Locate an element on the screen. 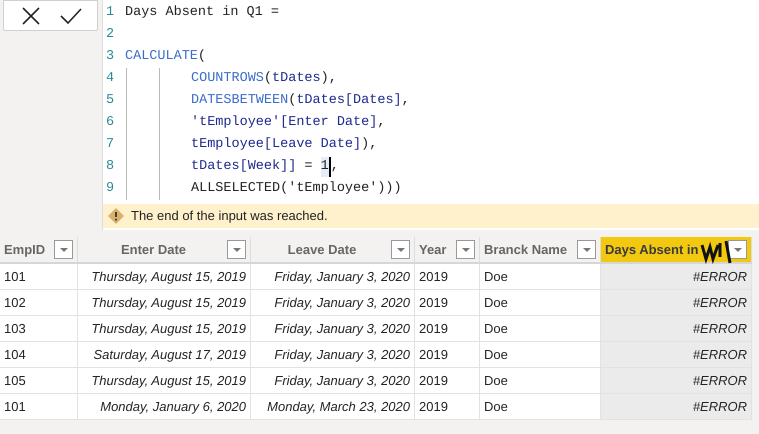 This screenshot has height=434, width=759. warning-message: The end of the input was reached. is located at coordinates (229, 216).